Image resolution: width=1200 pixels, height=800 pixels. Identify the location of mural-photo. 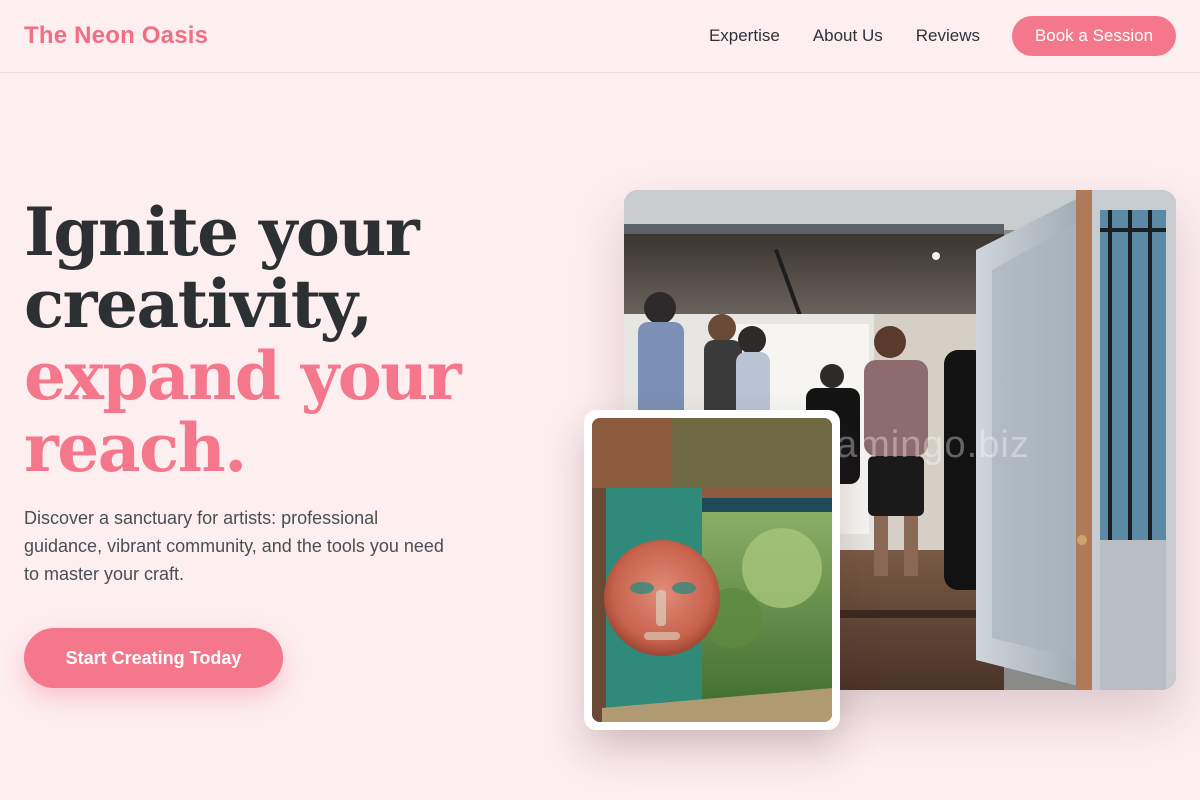
(712, 570).